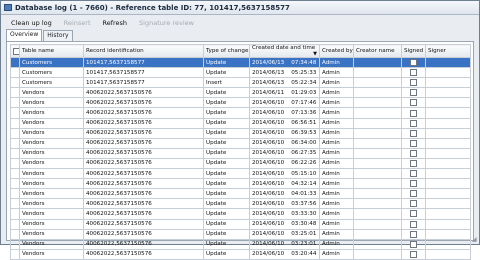 The width and height of the screenshot is (480, 260). What do you see at coordinates (284, 204) in the screenshot?
I see `created-datetime-cell: 2014/06/10 03:37:56` at bounding box center [284, 204].